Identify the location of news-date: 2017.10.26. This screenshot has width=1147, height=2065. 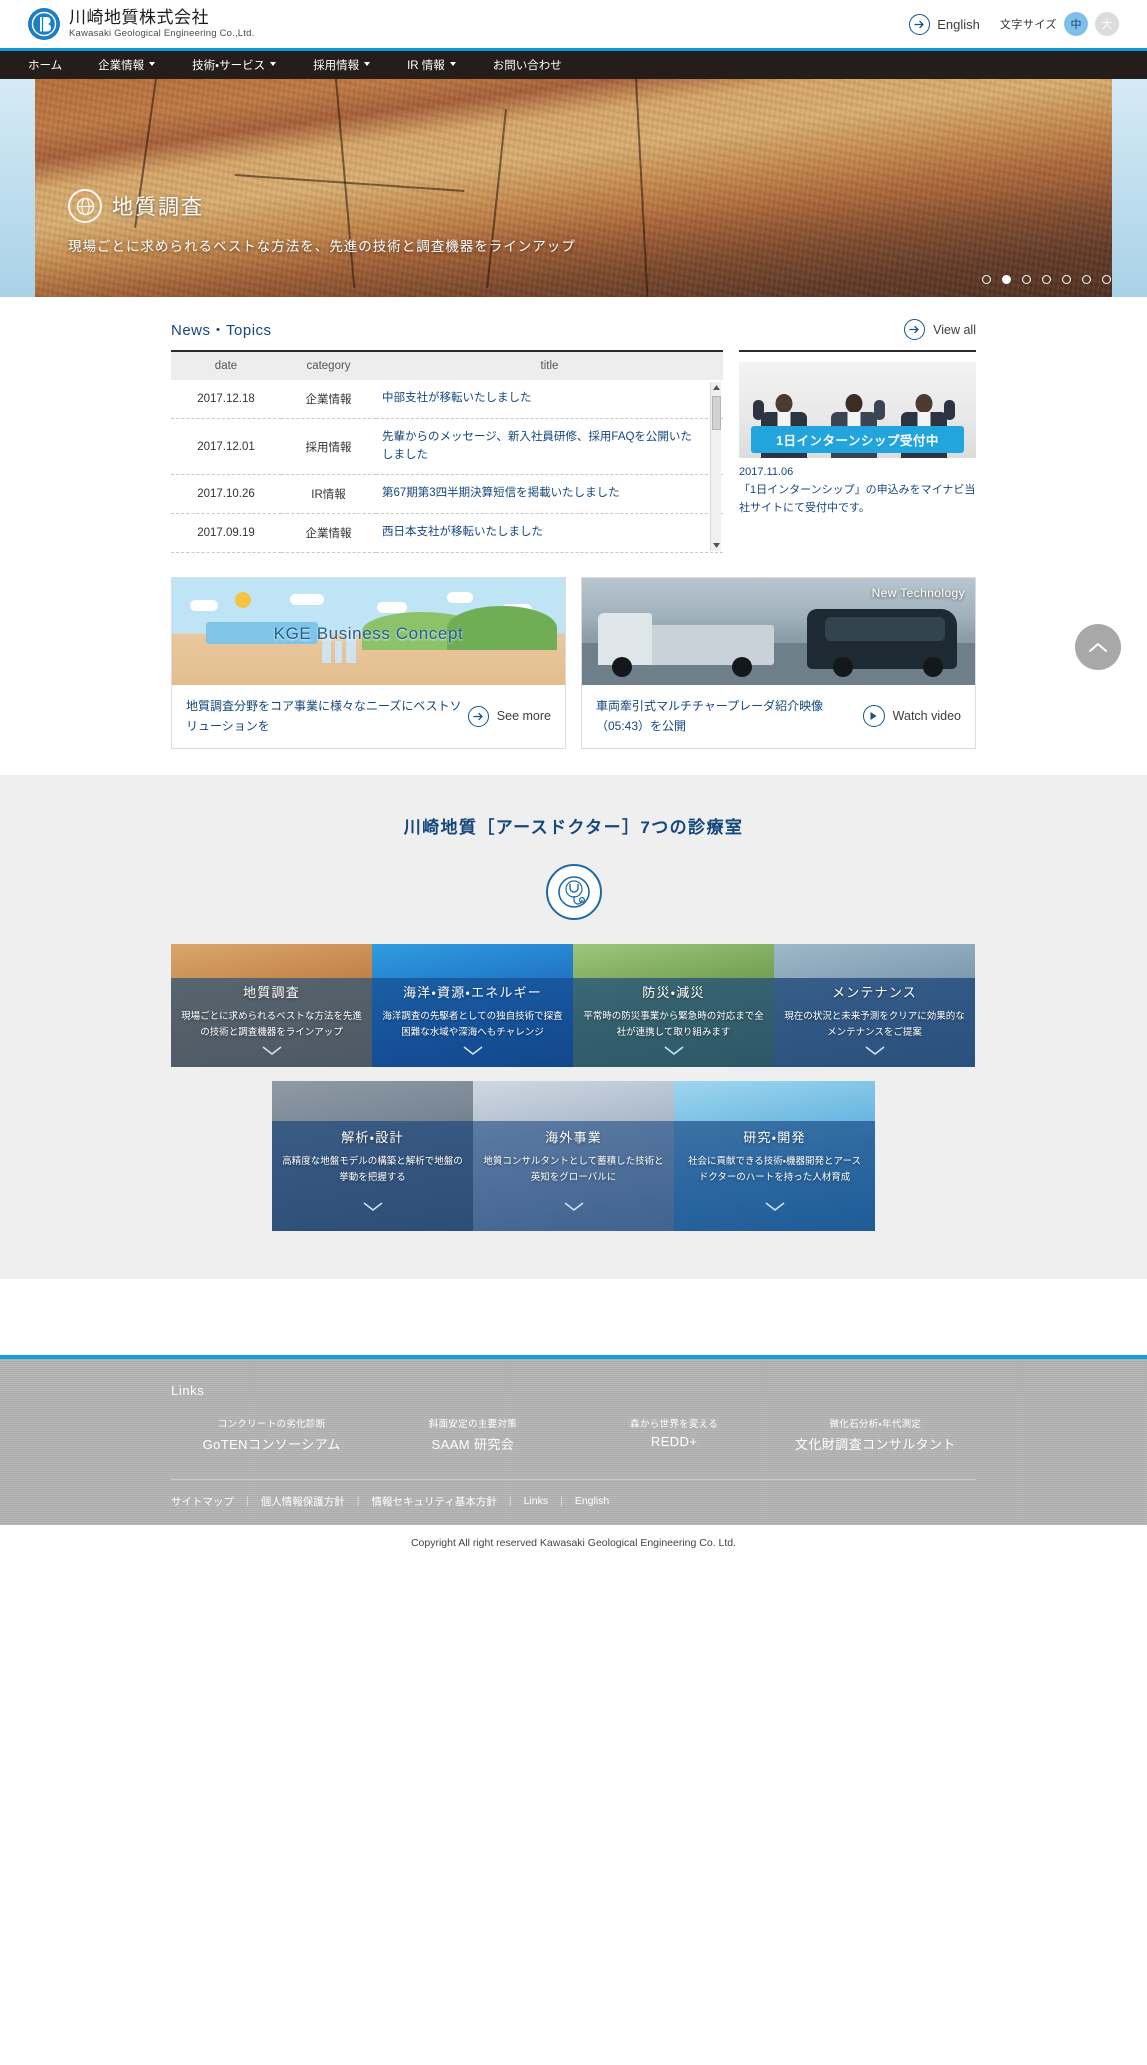
(226, 494).